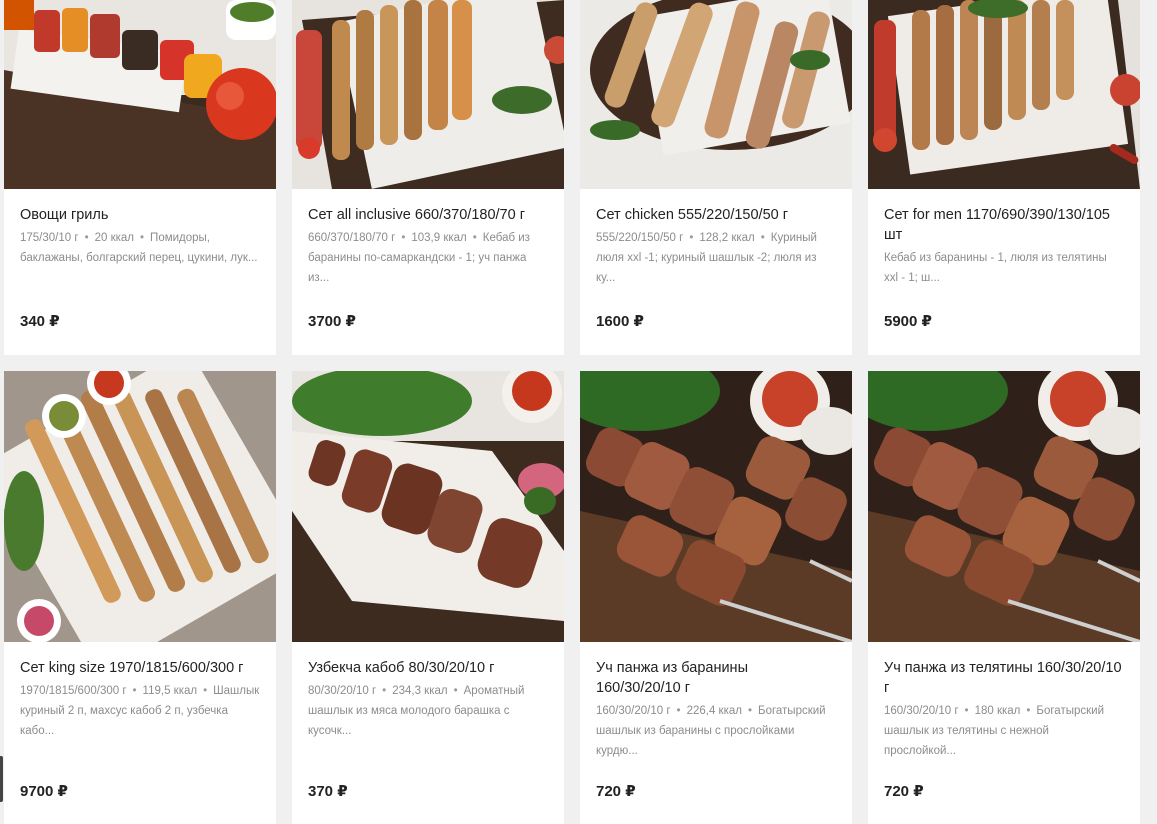  I want to click on product-title: Овощи гриль, so click(140, 215).